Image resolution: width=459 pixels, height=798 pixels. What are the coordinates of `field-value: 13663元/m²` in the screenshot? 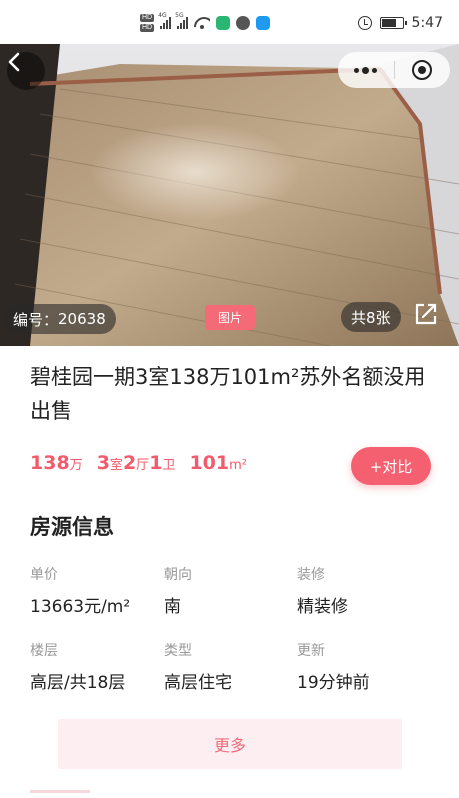 It's located at (80, 607).